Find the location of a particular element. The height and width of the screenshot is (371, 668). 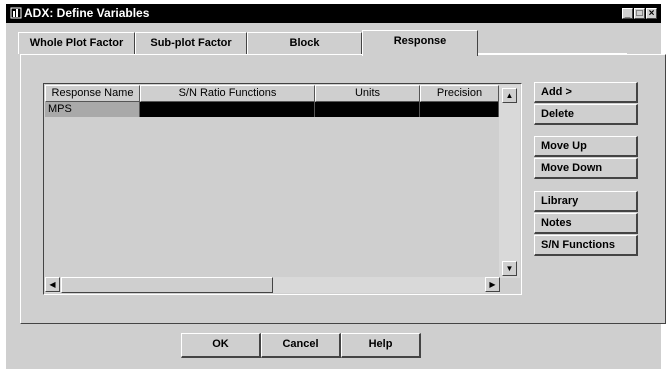

tab-whole-plot-factor: Whole Plot Factor is located at coordinates (76, 43).